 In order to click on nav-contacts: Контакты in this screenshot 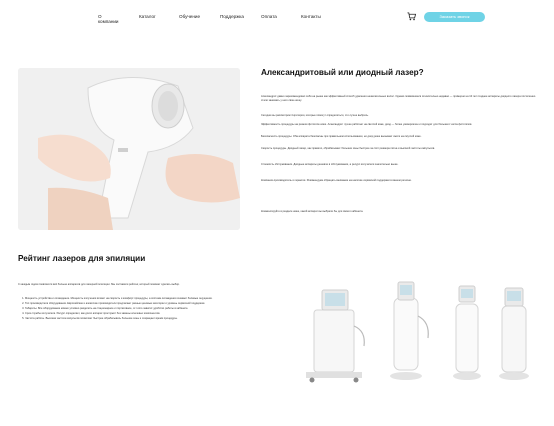, I will do `click(311, 16)`.